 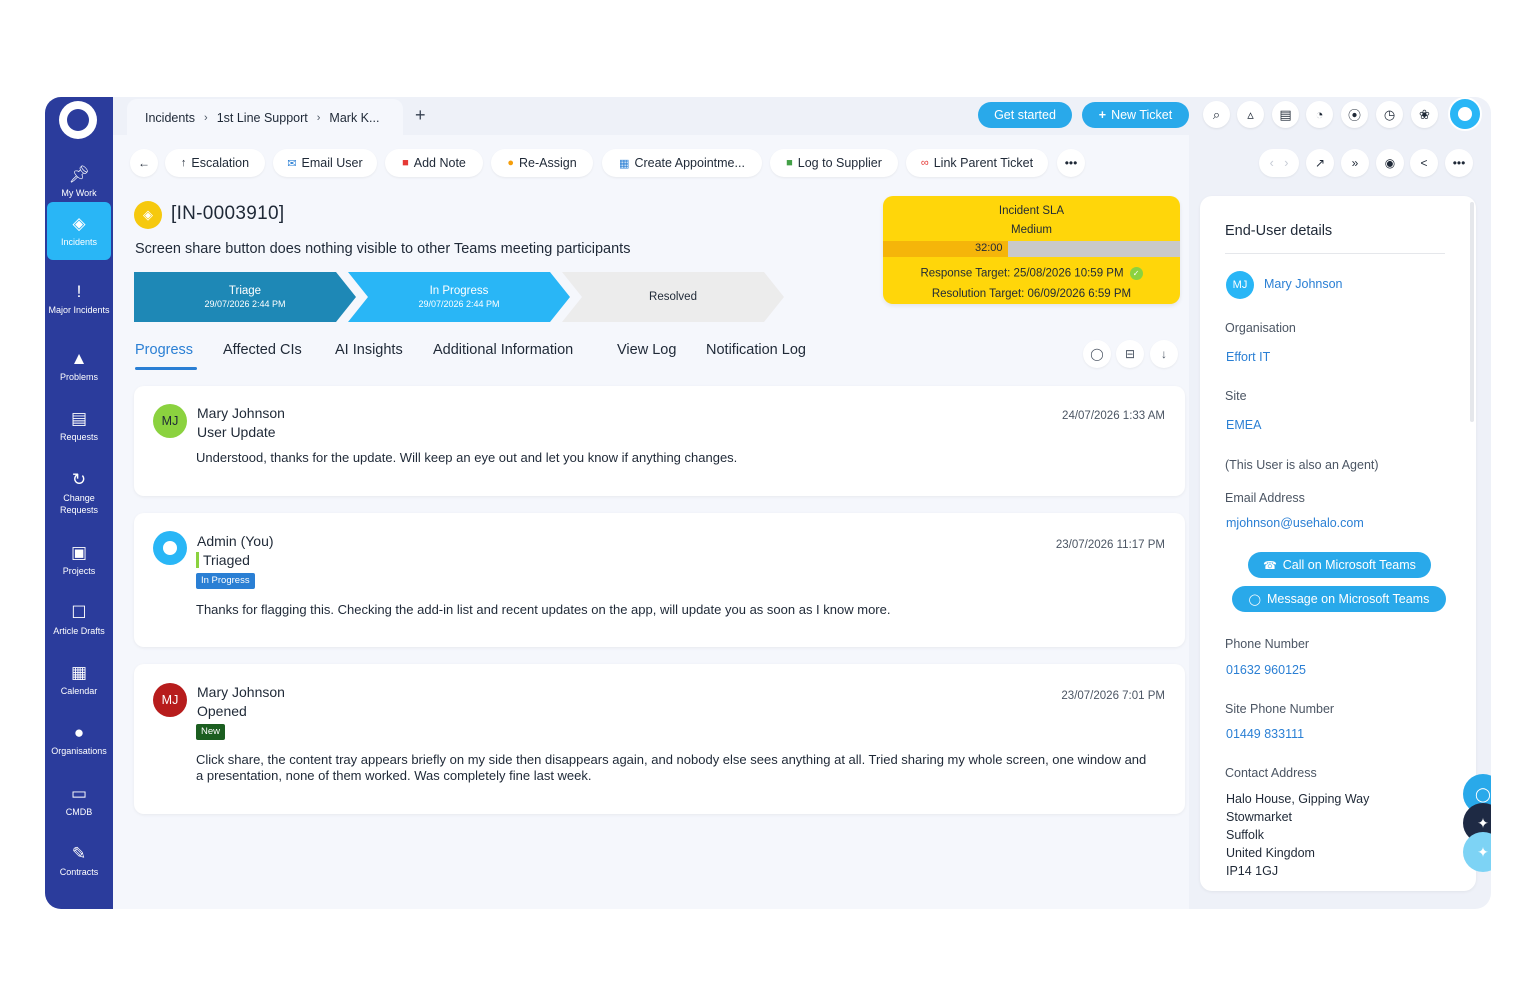 I want to click on add-note-button: ■ Add Note, so click(x=434, y=163).